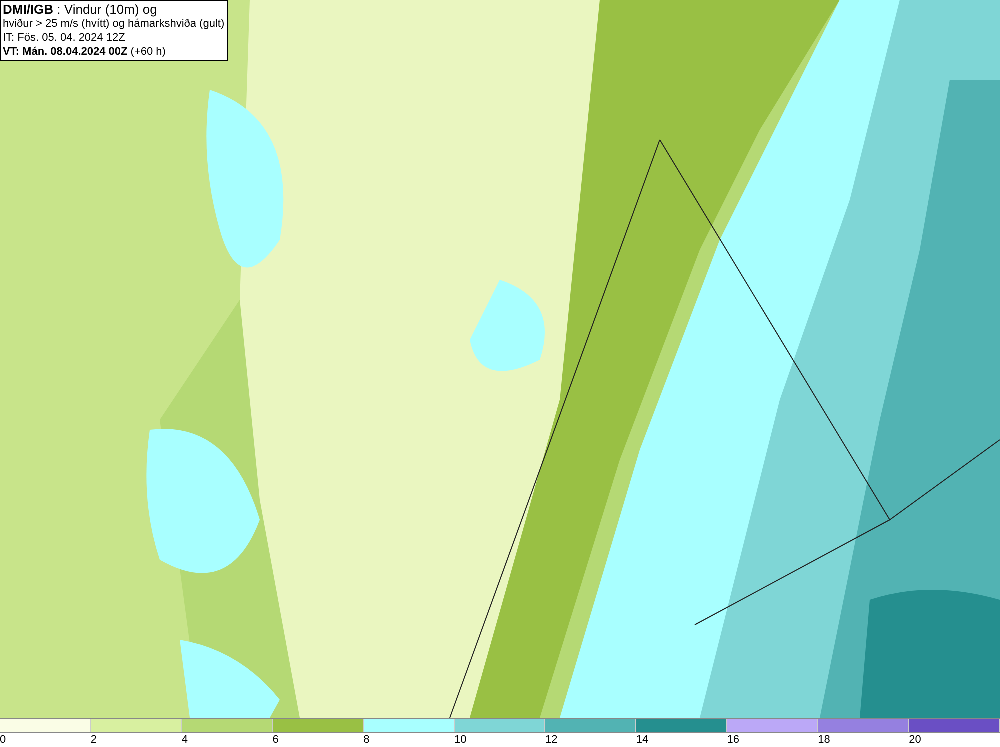  I want to click on title-line: IT: Fös. 05. 04. 2024 12Z, so click(64, 38).